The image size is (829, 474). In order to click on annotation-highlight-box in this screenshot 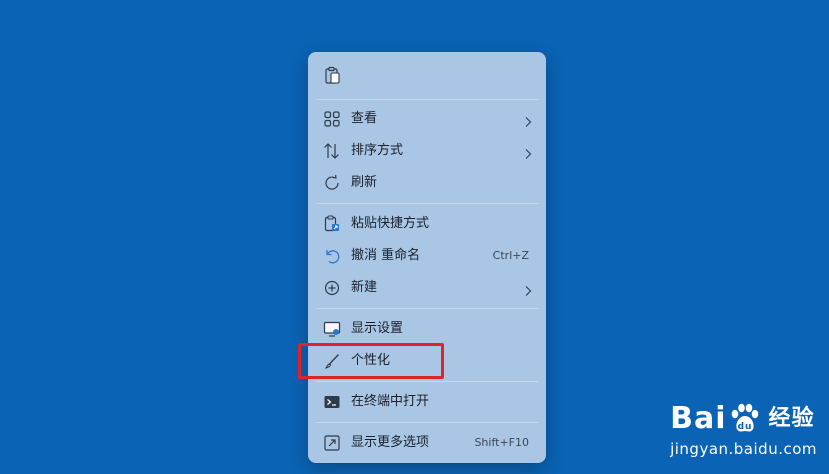, I will do `click(371, 361)`.